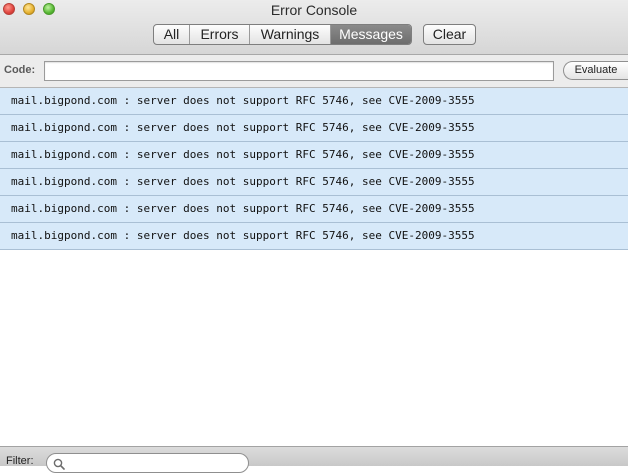 The image size is (628, 473). What do you see at coordinates (314, 459) in the screenshot?
I see `filter-bar: Filter:` at bounding box center [314, 459].